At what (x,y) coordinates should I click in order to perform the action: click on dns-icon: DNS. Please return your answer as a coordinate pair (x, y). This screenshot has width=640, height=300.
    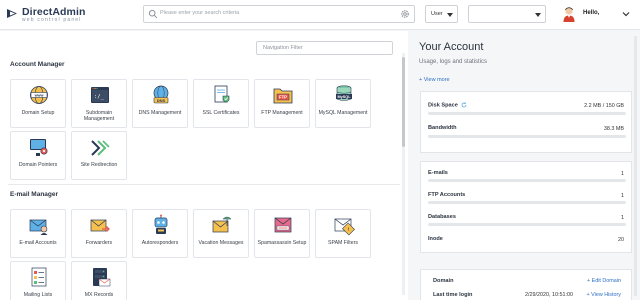
    Looking at the image, I should click on (161, 94).